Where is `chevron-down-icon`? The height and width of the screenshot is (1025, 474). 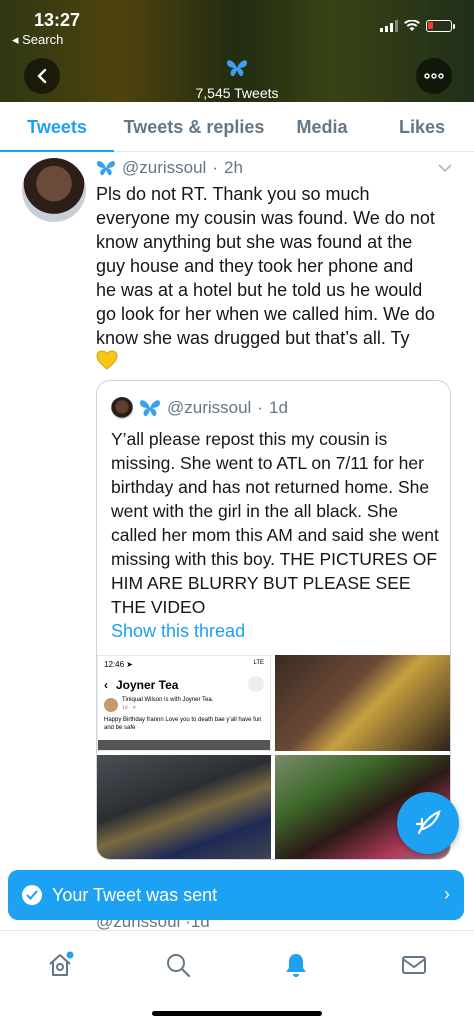 chevron-down-icon is located at coordinates (445, 168).